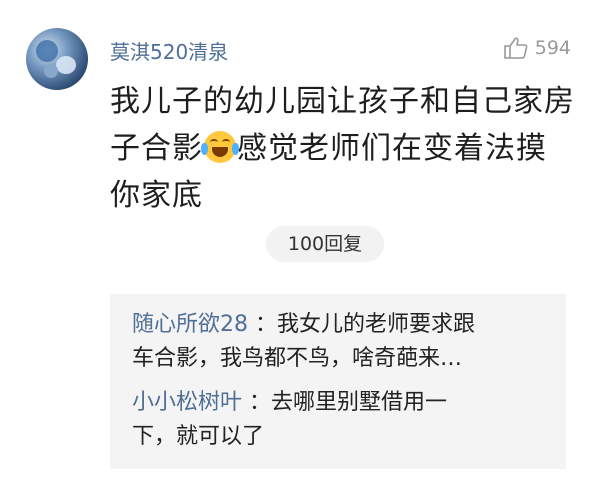 This screenshot has width=605, height=483. What do you see at coordinates (325, 244) in the screenshot?
I see `view-replies-button: 100回复` at bounding box center [325, 244].